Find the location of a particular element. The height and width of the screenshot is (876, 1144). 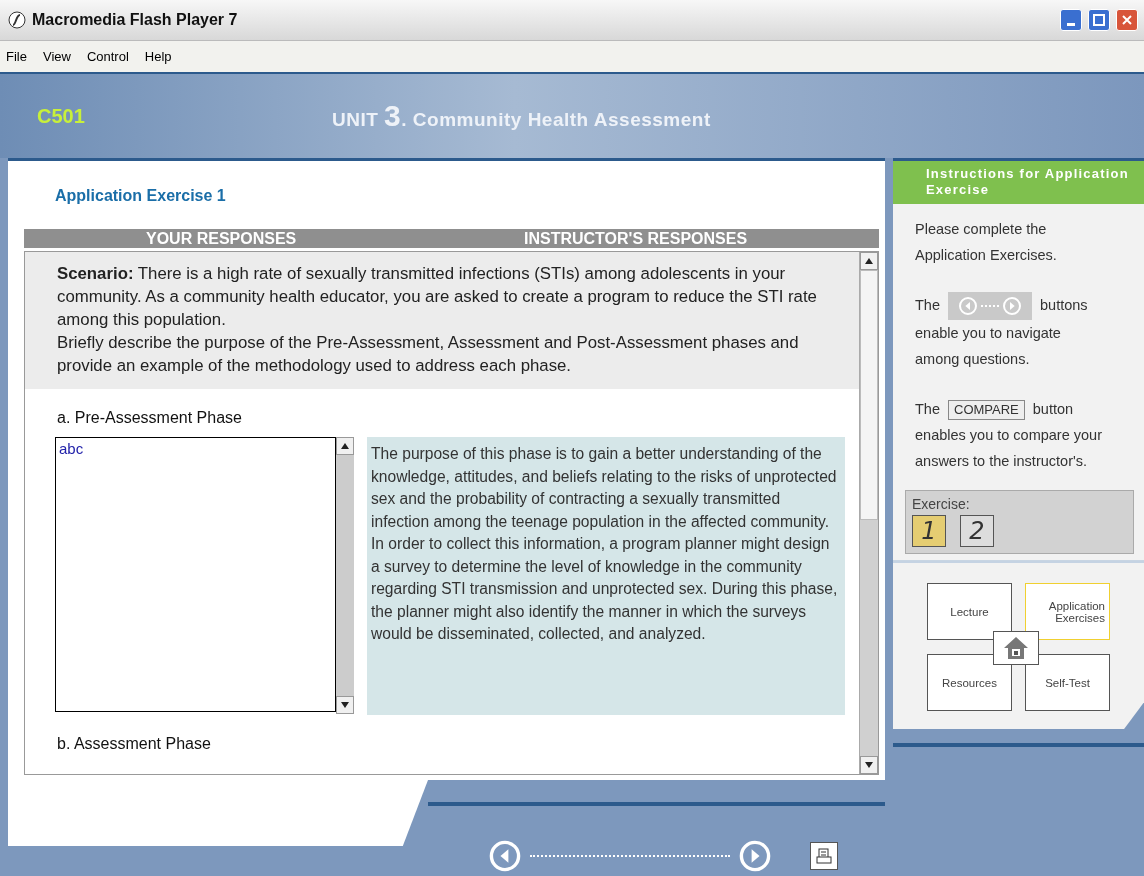

column-heading: YOUR RESPONSES is located at coordinates (222, 238).